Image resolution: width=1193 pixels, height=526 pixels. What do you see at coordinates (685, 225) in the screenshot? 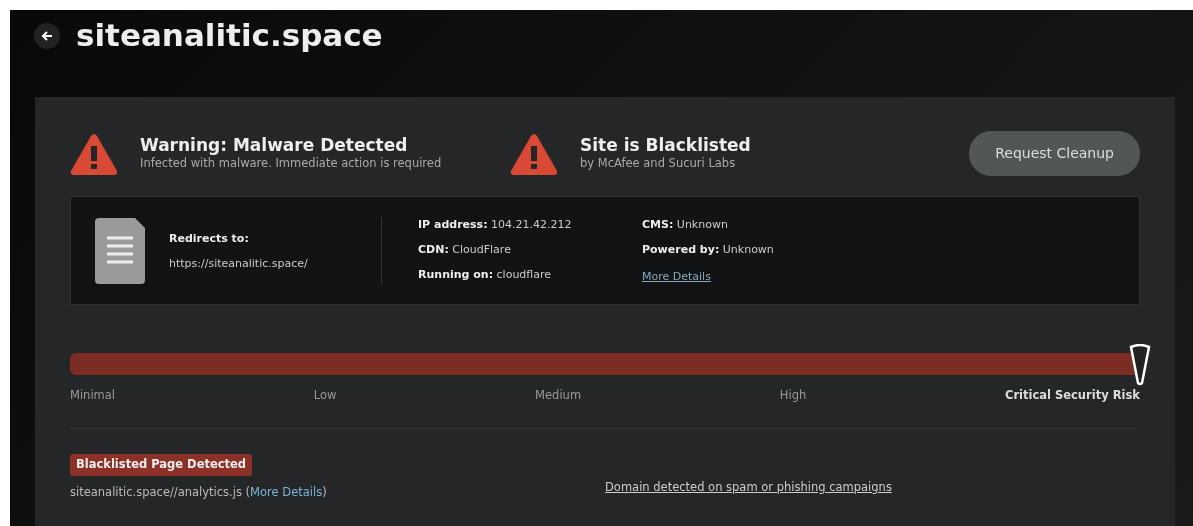
I see `info-text: CMS: Unknown` at bounding box center [685, 225].